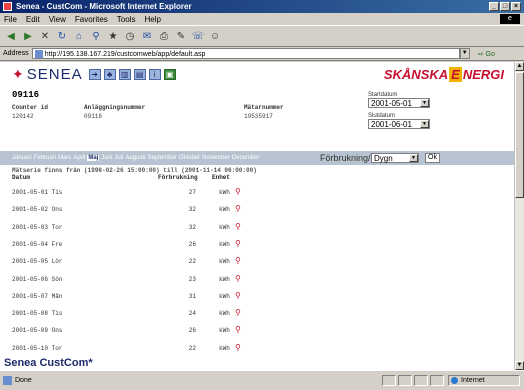 The height and width of the screenshot is (390, 524). What do you see at coordinates (37, 314) in the screenshot?
I see `row-date: 2001-05-08 Tis` at bounding box center [37, 314].